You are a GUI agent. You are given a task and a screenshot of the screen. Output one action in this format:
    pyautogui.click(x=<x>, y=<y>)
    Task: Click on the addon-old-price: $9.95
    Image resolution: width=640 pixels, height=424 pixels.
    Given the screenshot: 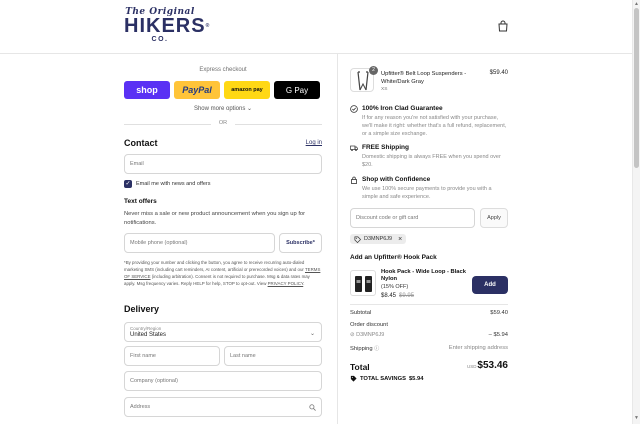 What is the action you would take?
    pyautogui.click(x=407, y=296)
    